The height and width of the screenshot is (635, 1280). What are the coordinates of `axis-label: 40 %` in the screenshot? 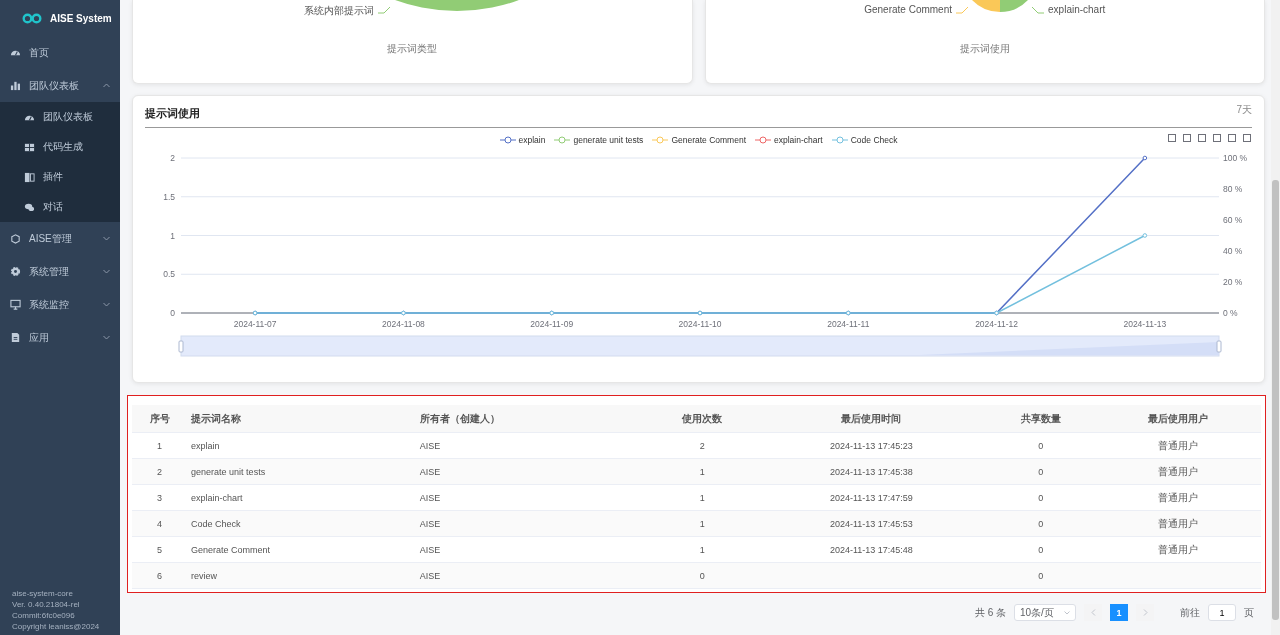 It's located at (1233, 251).